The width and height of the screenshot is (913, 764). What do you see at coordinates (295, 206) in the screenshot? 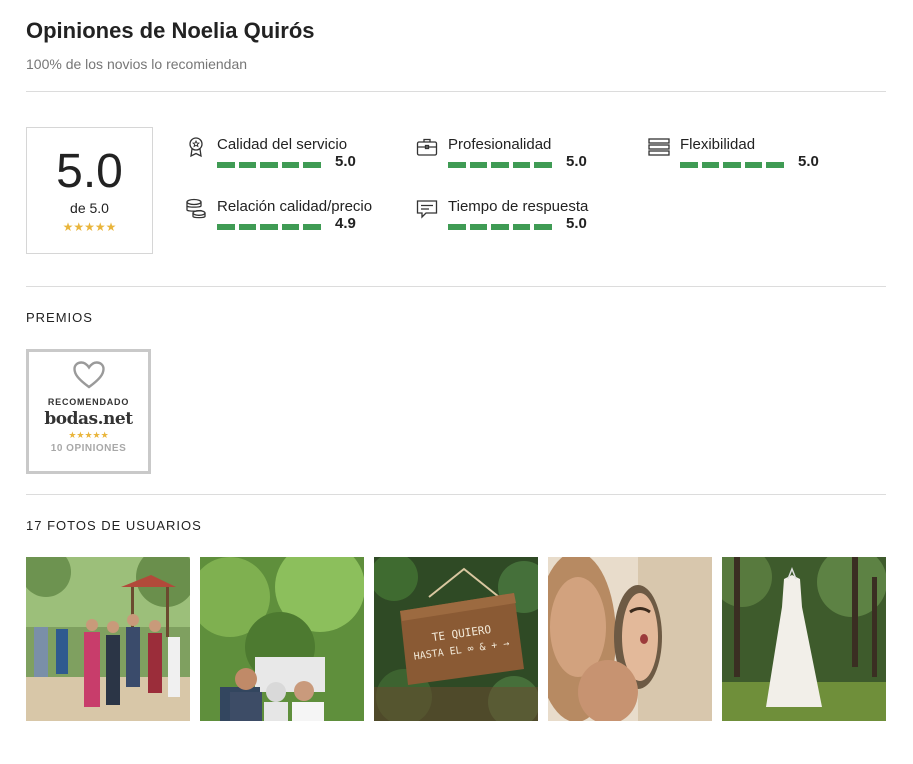
I see `category-label: Relación calidad/precio` at bounding box center [295, 206].